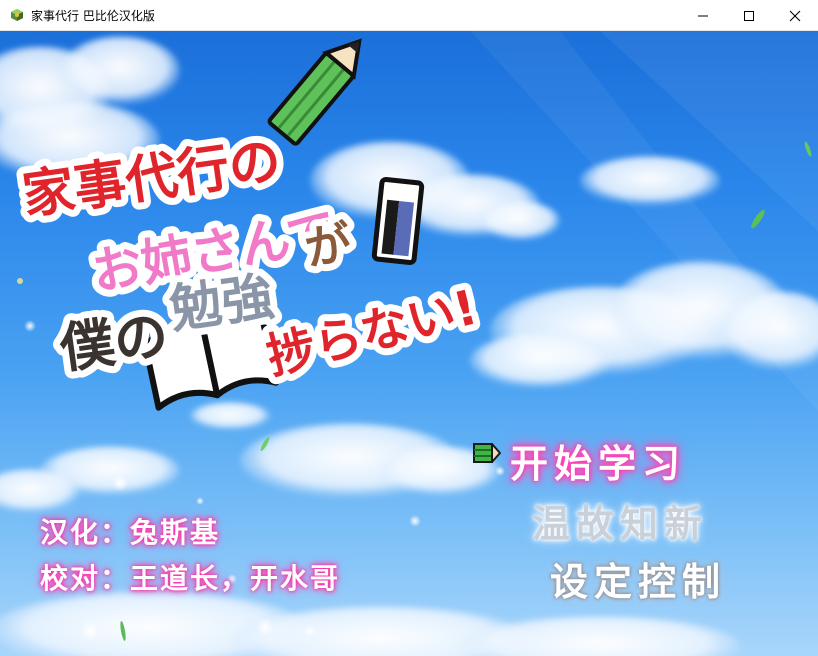  Describe the element at coordinates (398, 221) in the screenshot. I see `eraser-icon` at that location.